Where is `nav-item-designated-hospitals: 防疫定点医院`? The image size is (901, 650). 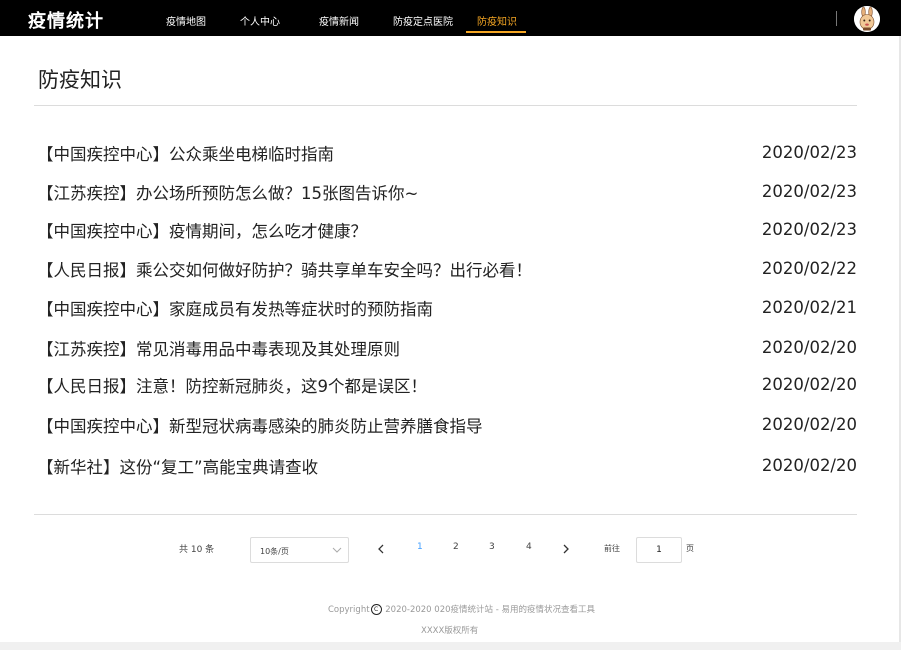
nav-item-designated-hospitals: 防疫定点医院 is located at coordinates (423, 20).